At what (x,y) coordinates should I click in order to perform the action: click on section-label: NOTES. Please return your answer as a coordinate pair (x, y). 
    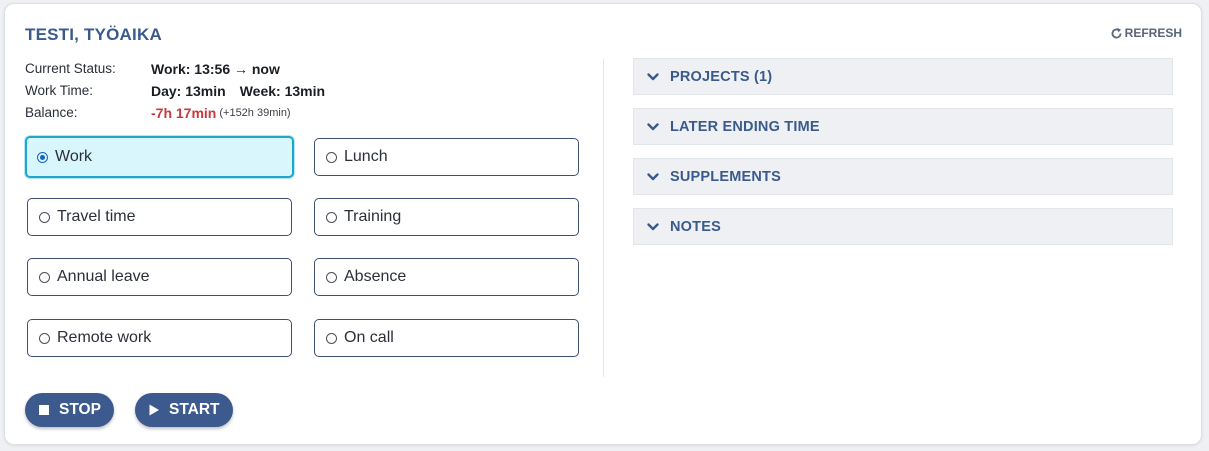
    Looking at the image, I should click on (695, 226).